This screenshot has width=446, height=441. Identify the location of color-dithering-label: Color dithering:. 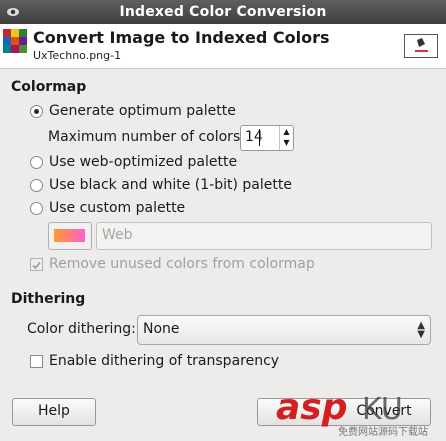
(81, 329).